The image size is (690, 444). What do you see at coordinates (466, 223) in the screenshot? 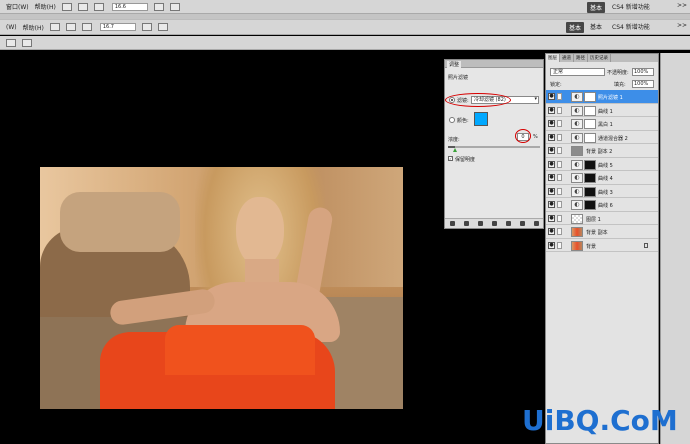
I see `expand-icon` at bounding box center [466, 223].